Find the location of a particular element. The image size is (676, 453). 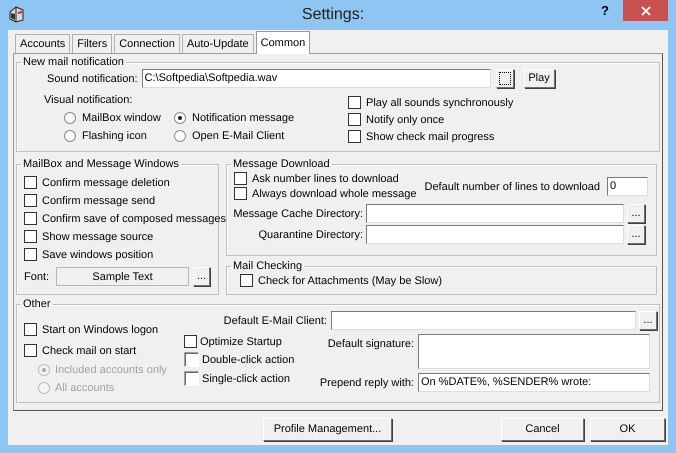

text-area is located at coordinates (534, 351).